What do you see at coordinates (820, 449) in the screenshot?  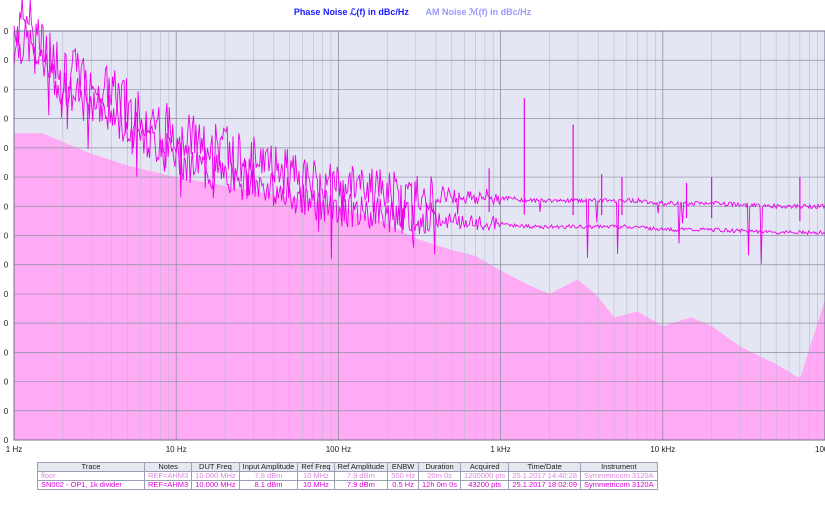 I see `x-tick-label: 100 kHz` at bounding box center [820, 449].